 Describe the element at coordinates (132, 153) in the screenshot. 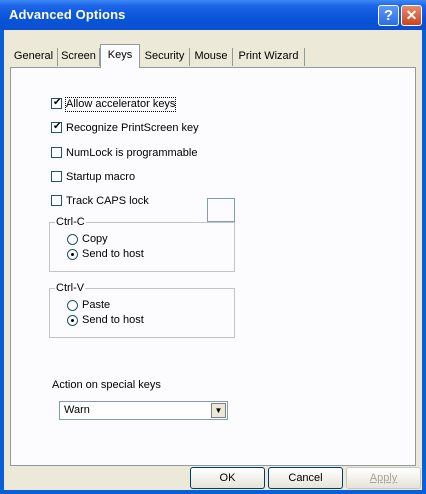

I see `checkbox-label: NumLock is programmable` at that location.